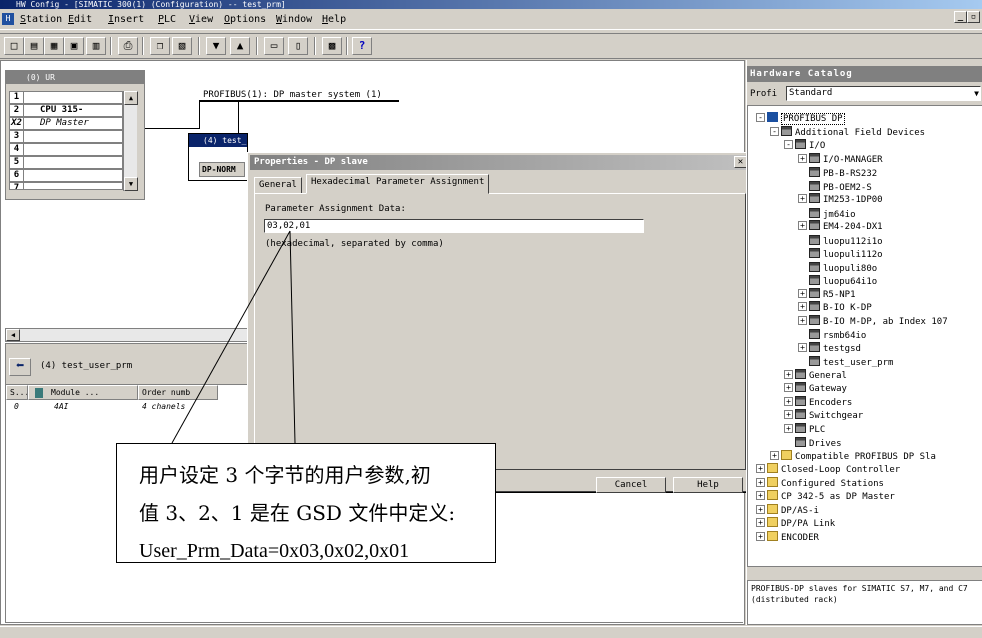 The image size is (982, 638). Describe the element at coordinates (66, 123) in the screenshot. I see `rack-slot-row: X2 DP Master` at that location.